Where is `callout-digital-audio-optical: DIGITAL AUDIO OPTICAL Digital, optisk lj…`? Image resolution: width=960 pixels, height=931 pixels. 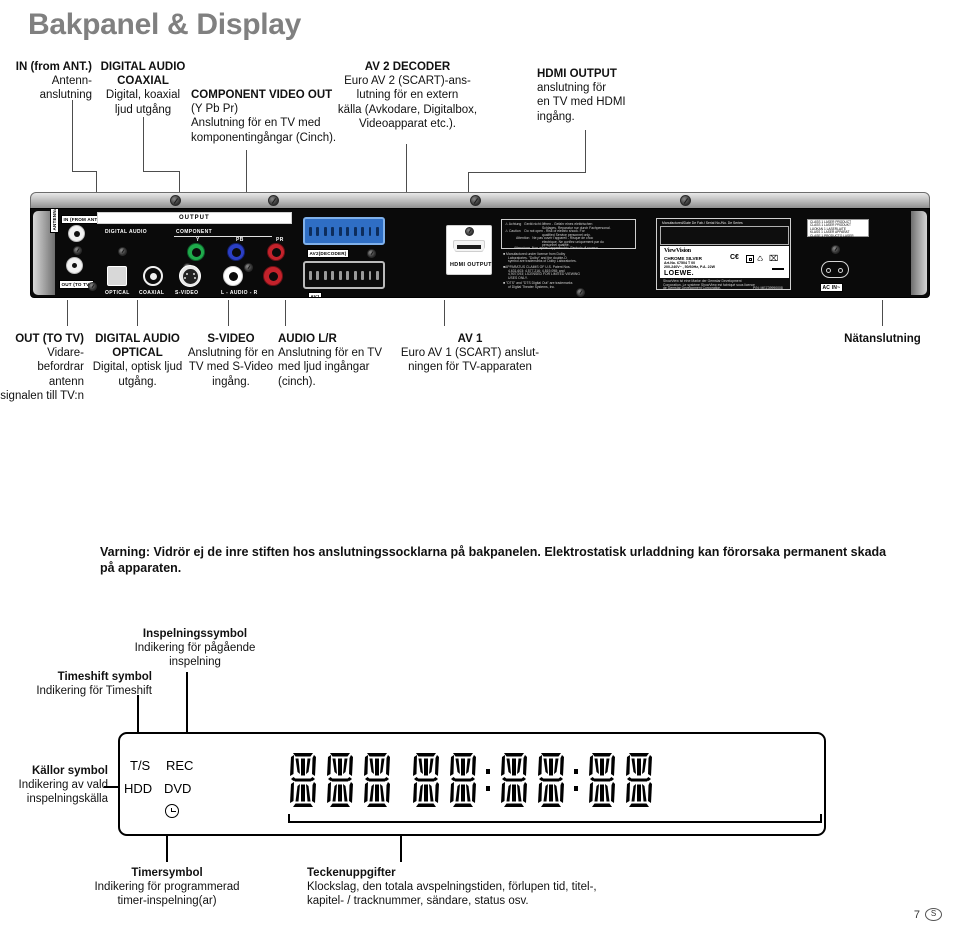 callout-digital-audio-optical: DIGITAL AUDIO OPTICAL Digital, optisk lj… is located at coordinates (137, 360).